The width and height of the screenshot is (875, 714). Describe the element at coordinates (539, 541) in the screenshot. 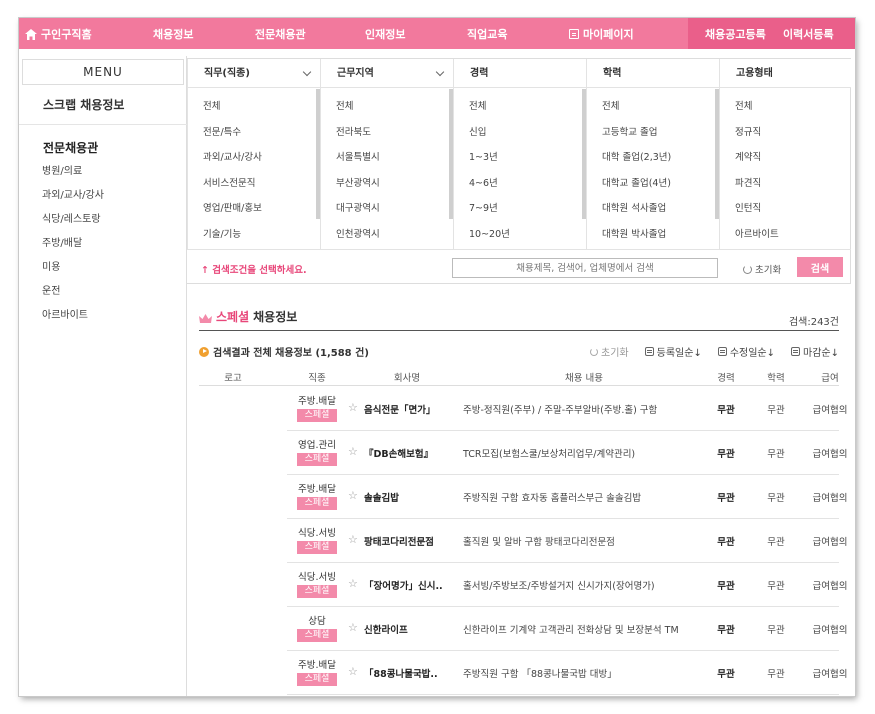

I see `job-content: 홀직원 및 알바 구함 팡태코다리전문점` at that location.